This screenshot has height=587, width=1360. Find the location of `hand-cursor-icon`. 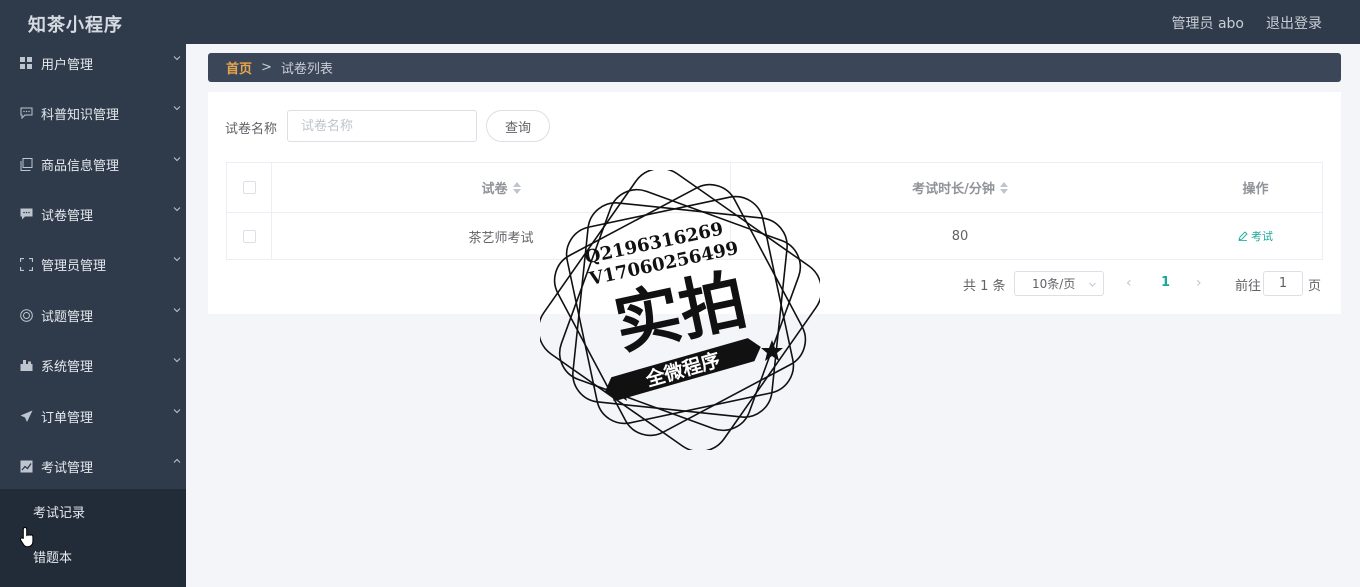

hand-cursor-icon is located at coordinates (27, 537).